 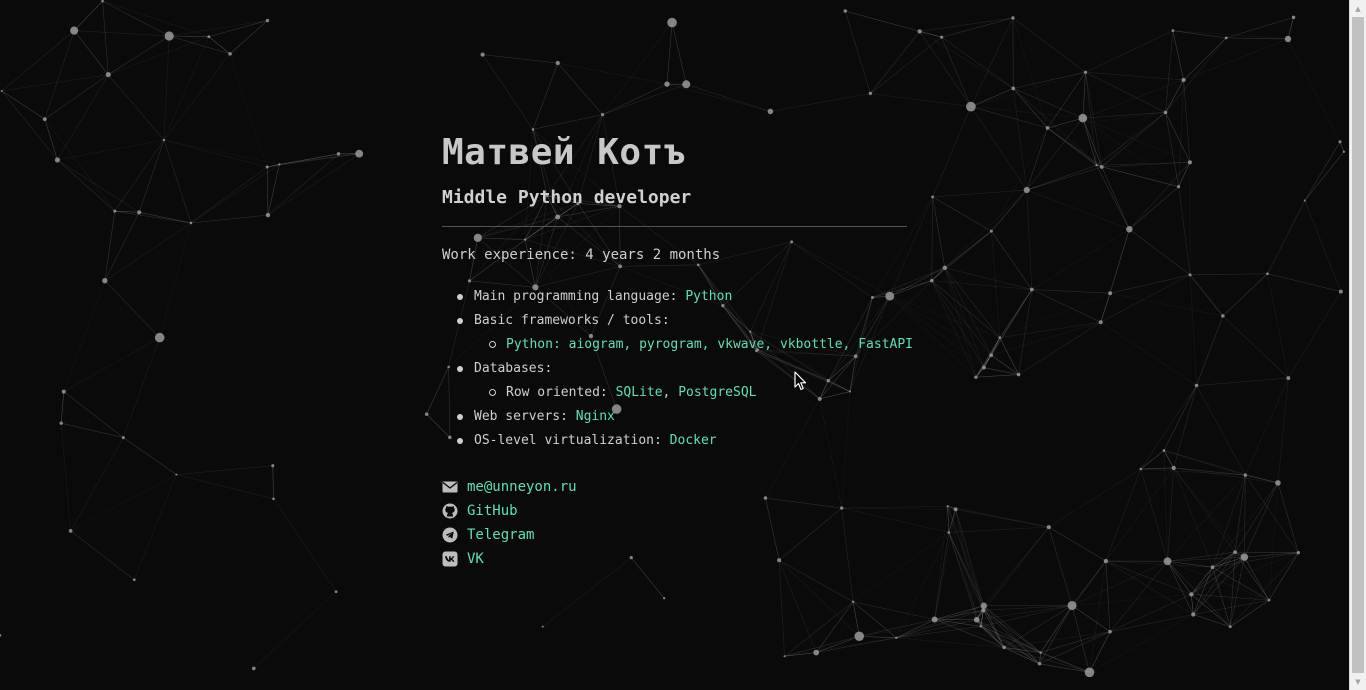 I want to click on scrollbar-thumb, so click(x=1358, y=345).